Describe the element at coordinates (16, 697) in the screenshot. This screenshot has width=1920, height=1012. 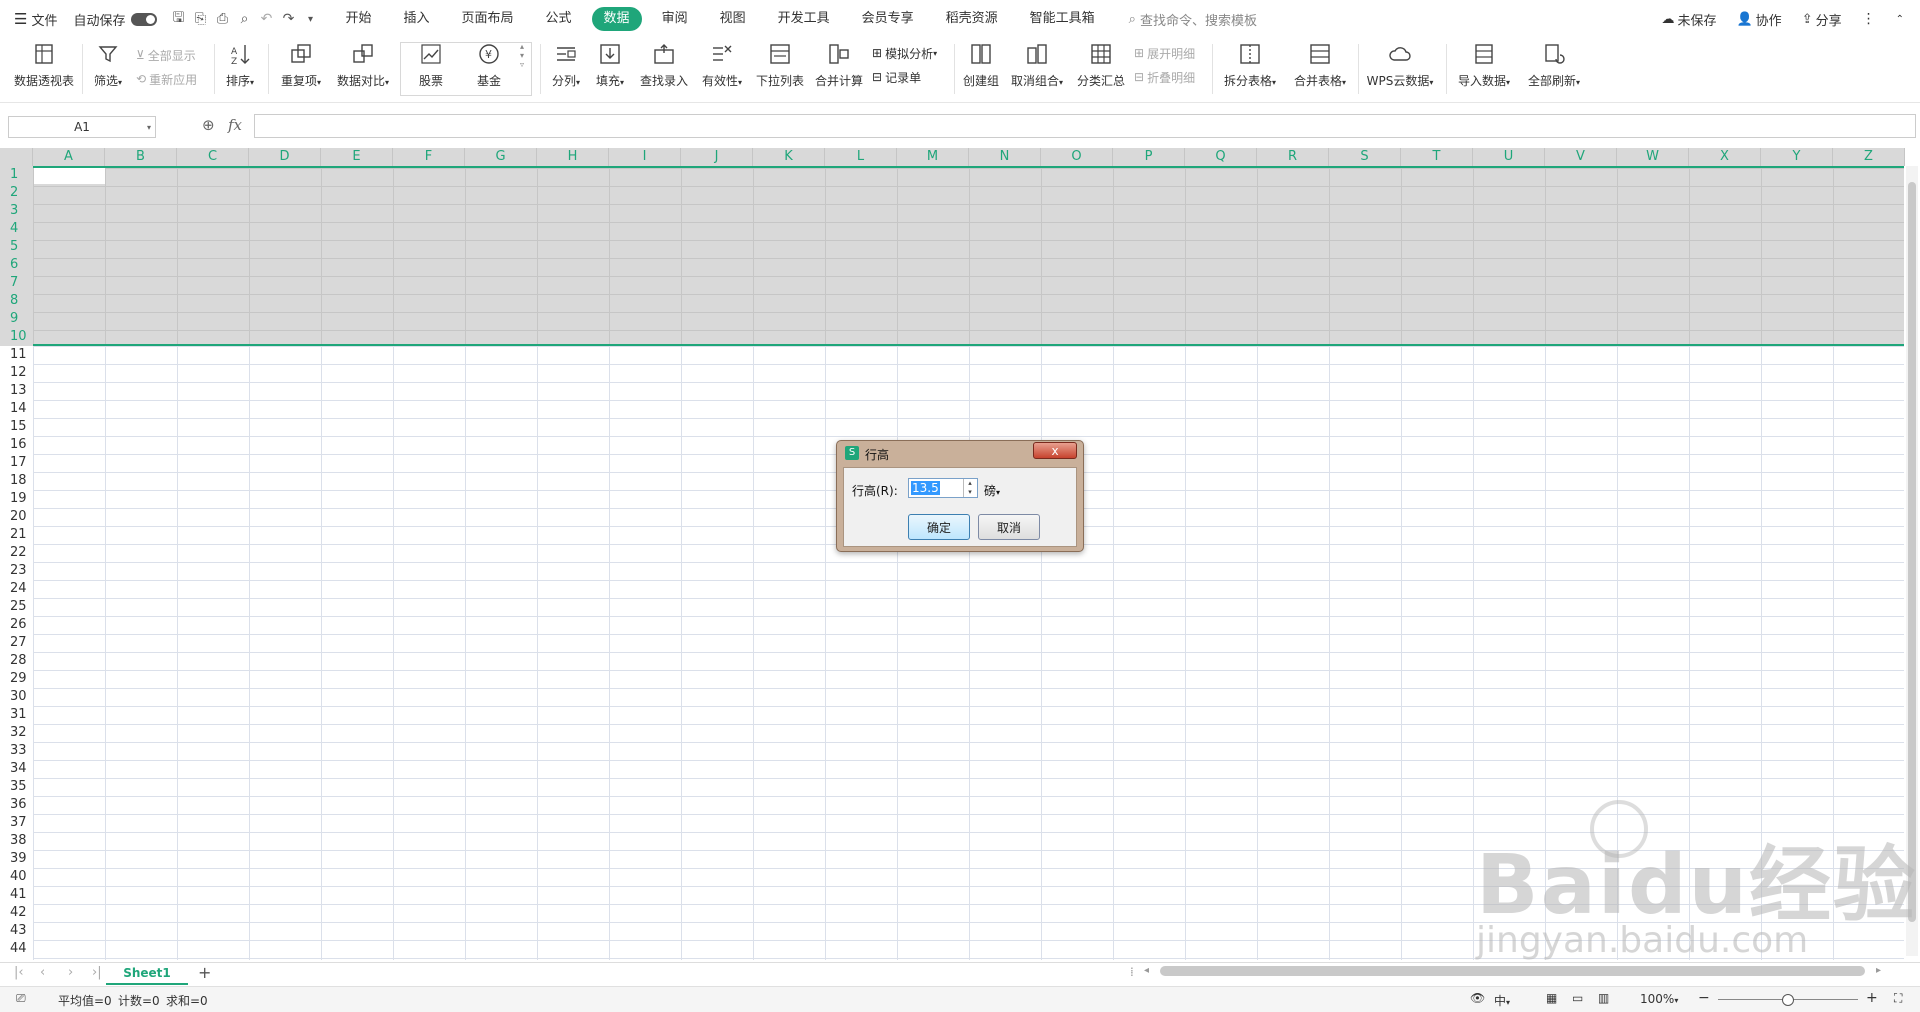
I see `row-header: 30` at that location.